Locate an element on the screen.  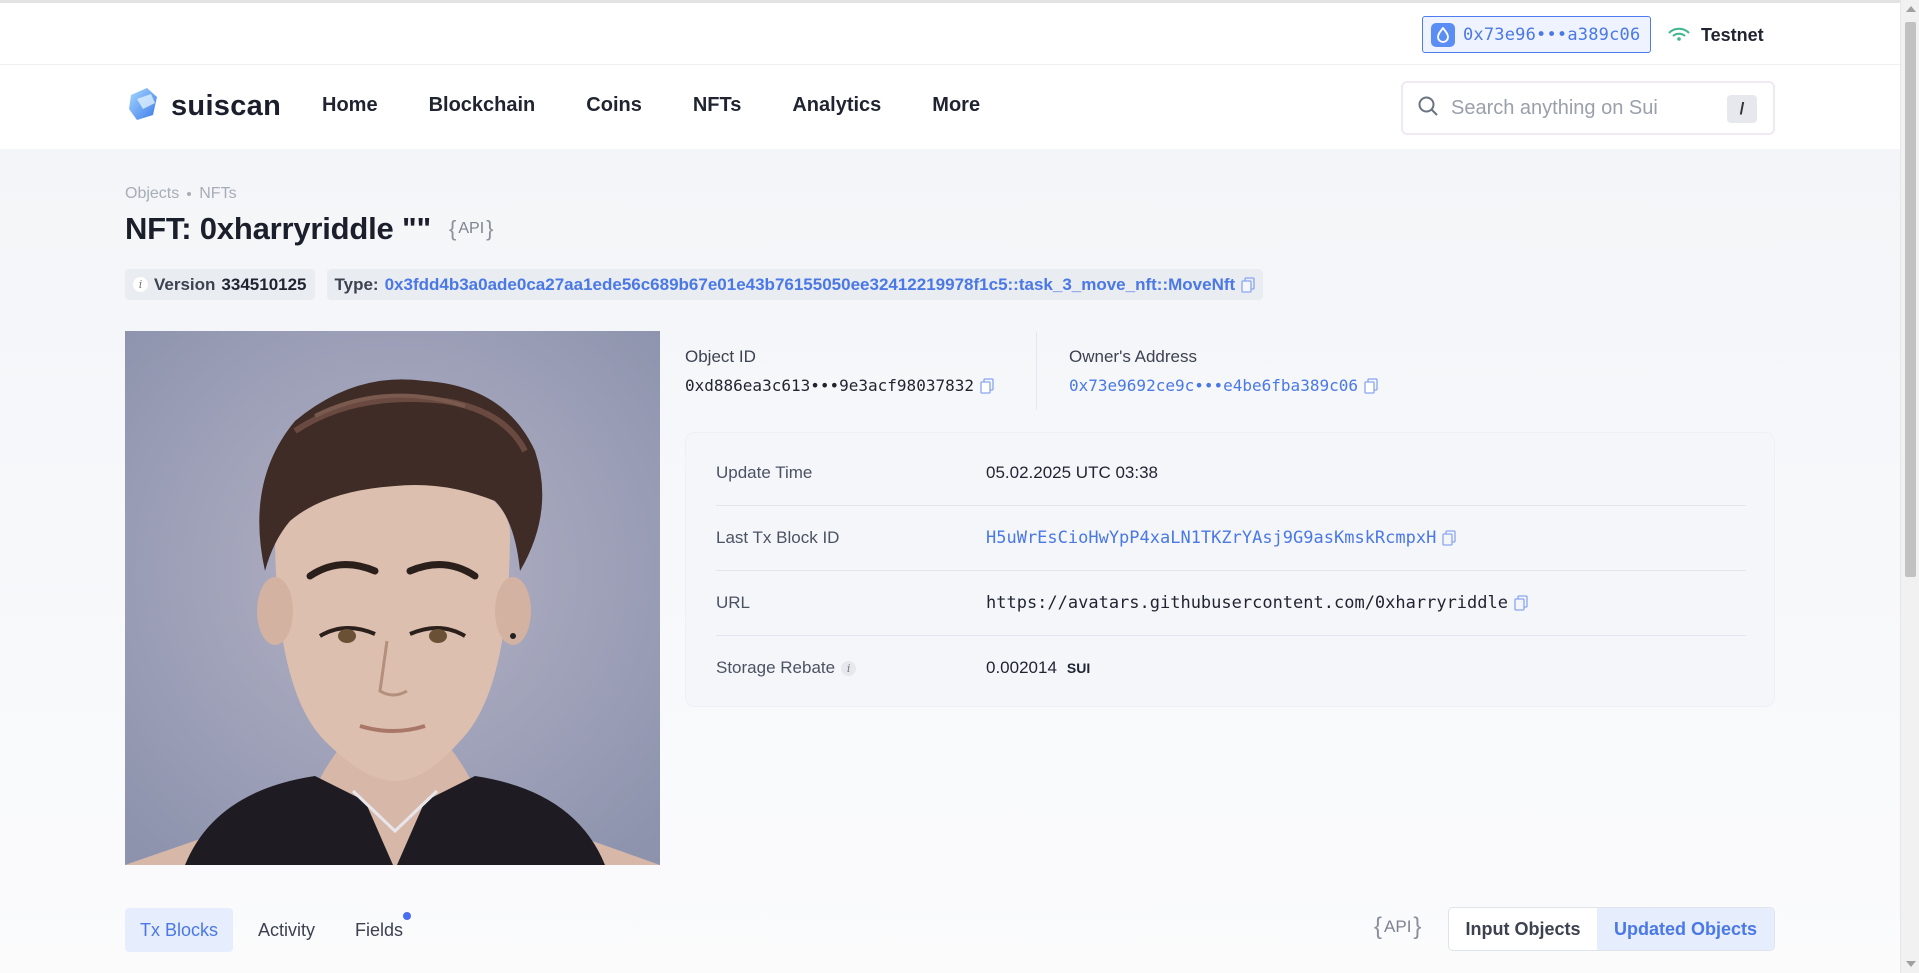
network-selector: Testnet is located at coordinates (1715, 35).